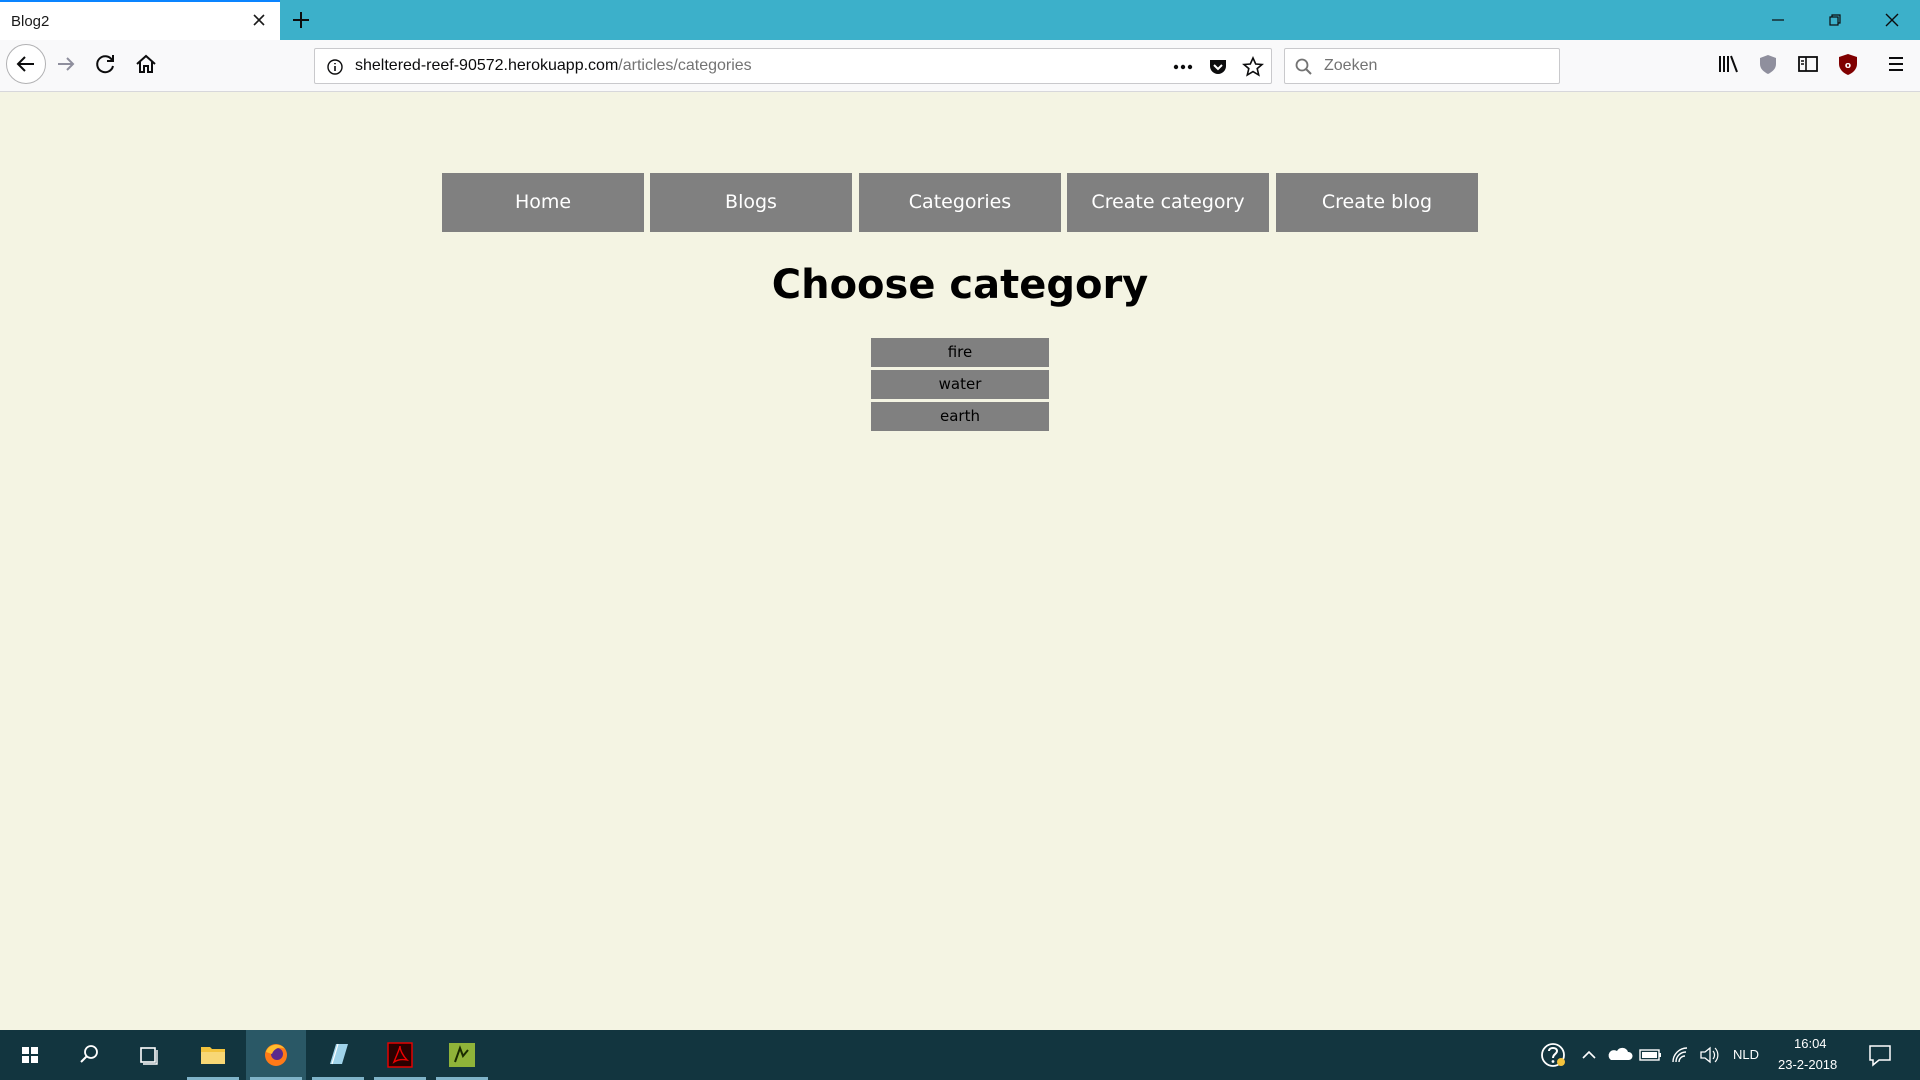 This screenshot has width=1920, height=1080. I want to click on tab-blog2: Blog2, so click(140, 20).